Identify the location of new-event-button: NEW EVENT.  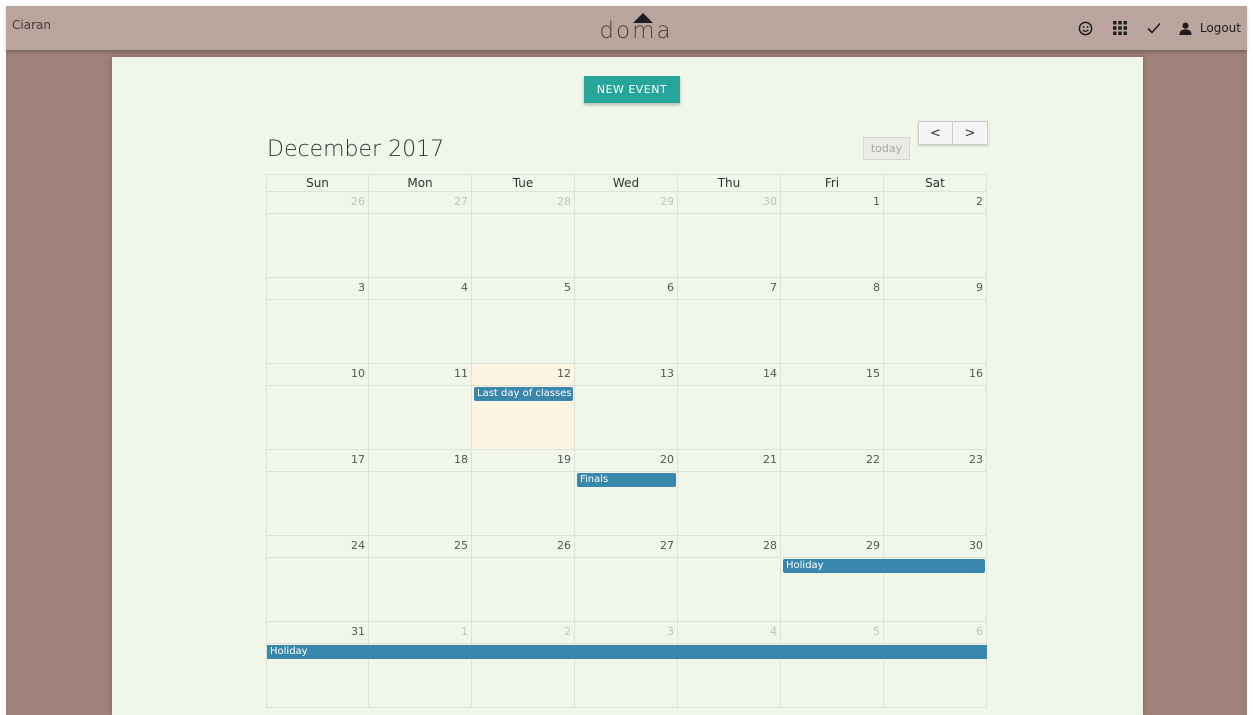
(632, 89).